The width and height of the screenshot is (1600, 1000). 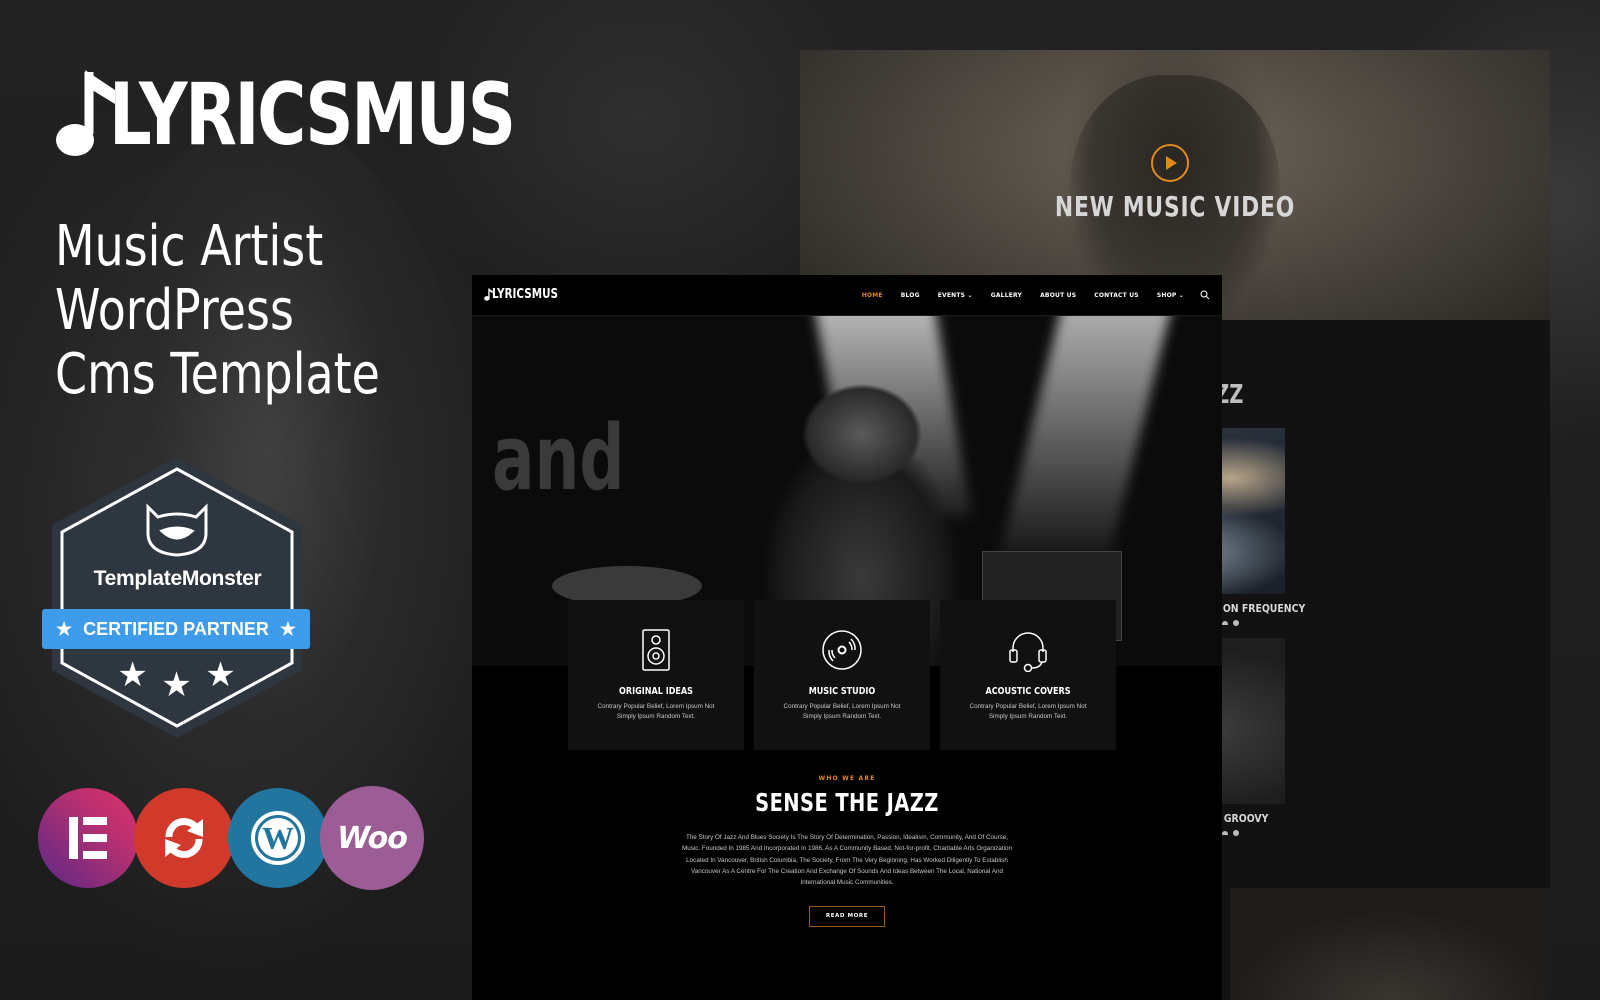 I want to click on spotlight, so click(x=1087, y=436).